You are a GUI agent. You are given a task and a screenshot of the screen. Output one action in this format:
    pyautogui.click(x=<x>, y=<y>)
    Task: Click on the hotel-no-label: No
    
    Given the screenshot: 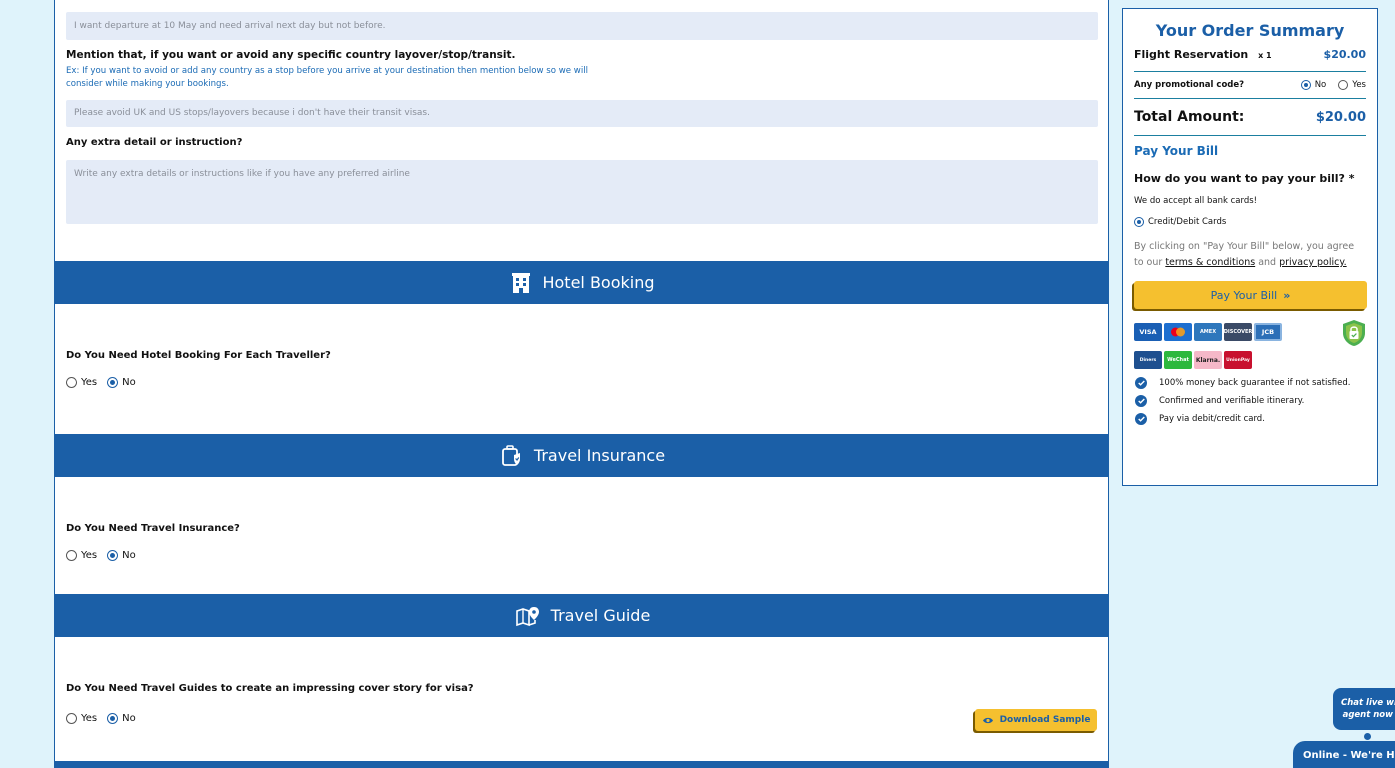 What is the action you would take?
    pyautogui.click(x=129, y=382)
    